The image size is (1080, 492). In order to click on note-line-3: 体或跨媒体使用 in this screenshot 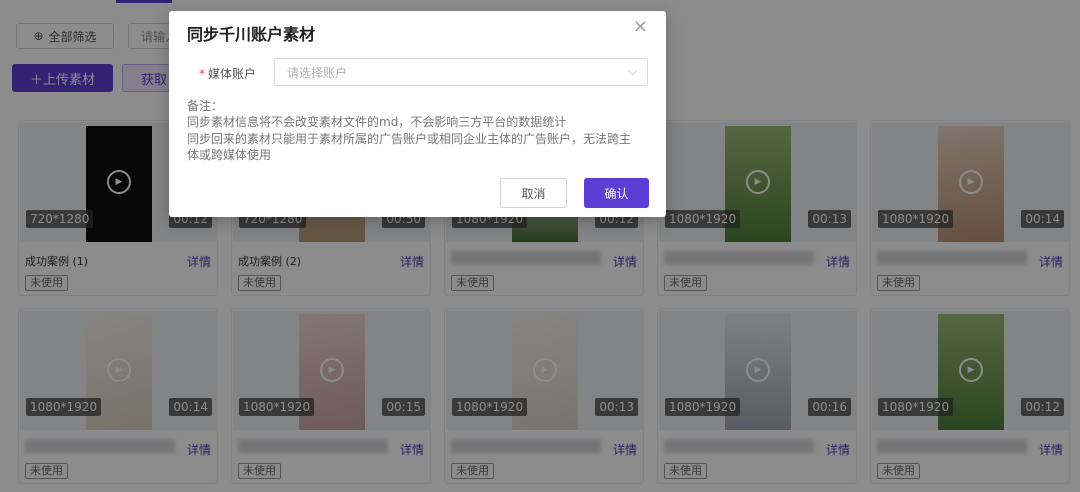, I will do `click(229, 155)`.